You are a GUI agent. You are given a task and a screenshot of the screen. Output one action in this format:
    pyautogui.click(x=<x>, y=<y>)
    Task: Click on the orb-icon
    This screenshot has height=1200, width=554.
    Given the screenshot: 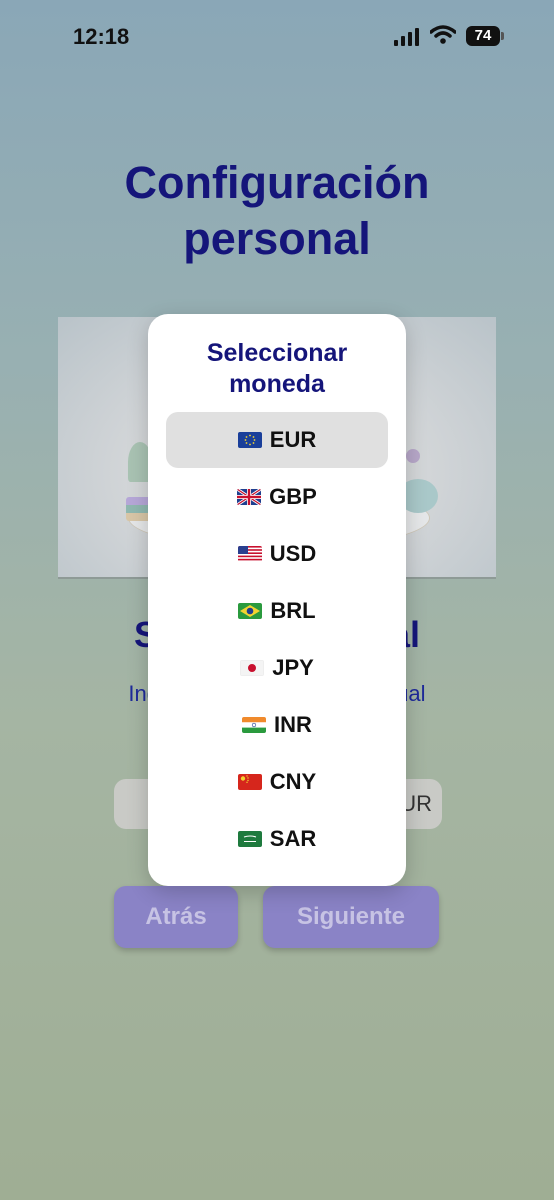 What is the action you would take?
    pyautogui.click(x=413, y=456)
    